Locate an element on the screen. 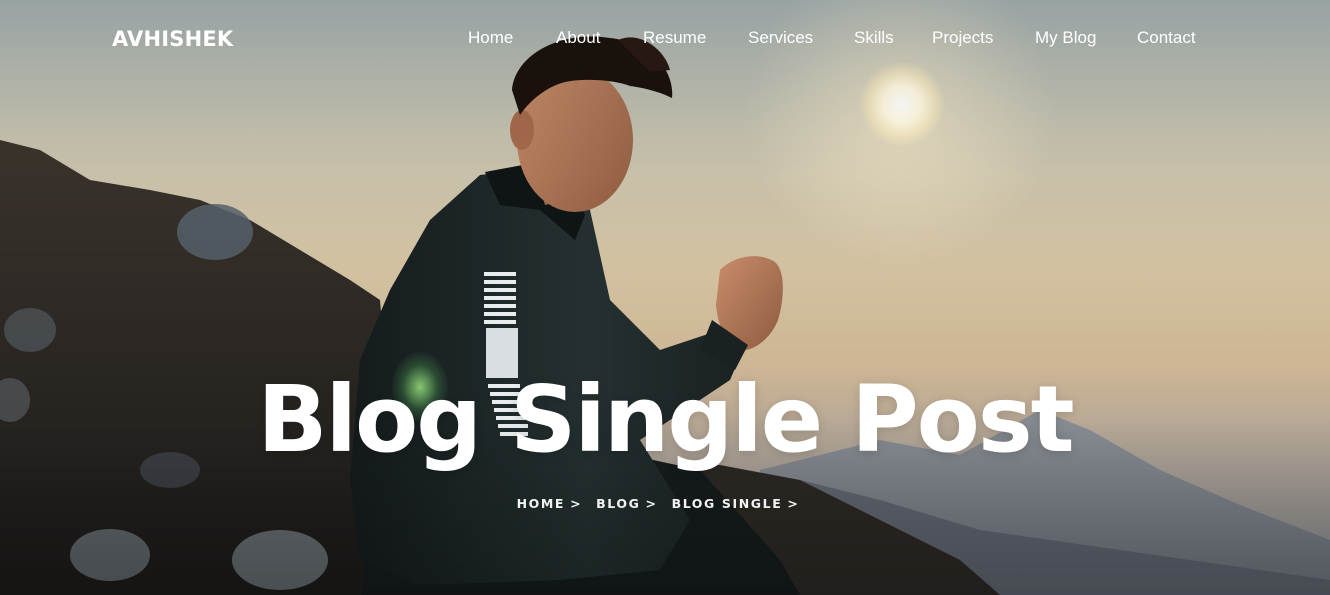  nav-services: Services is located at coordinates (780, 38).